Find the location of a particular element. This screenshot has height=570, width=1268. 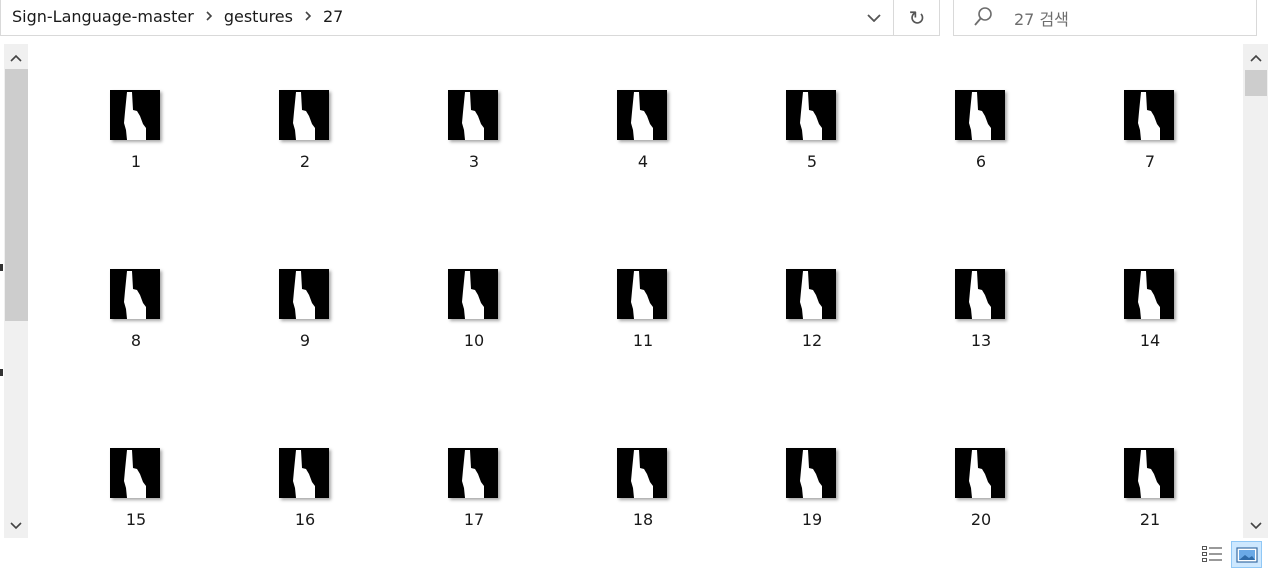

file-name-label: 11 is located at coordinates (643, 340).